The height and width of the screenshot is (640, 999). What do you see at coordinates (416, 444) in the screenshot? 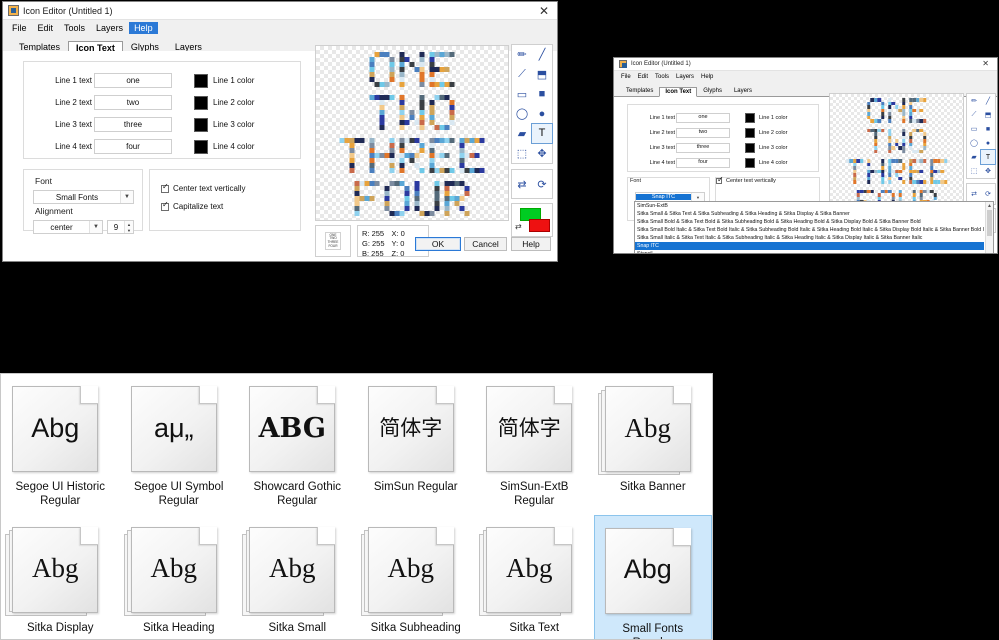
I see `font-tile: 简体字 SimSun Regular` at bounding box center [416, 444].